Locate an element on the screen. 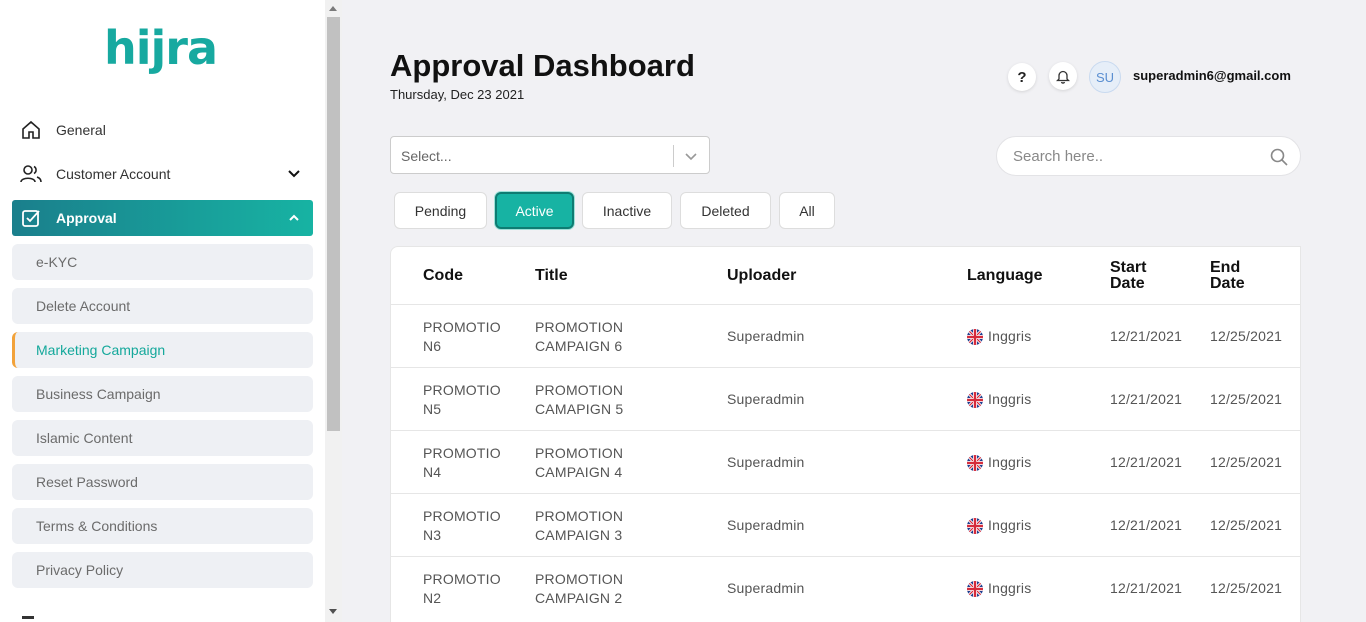 This screenshot has height=622, width=1366. column-header-code: Code is located at coordinates (443, 275).